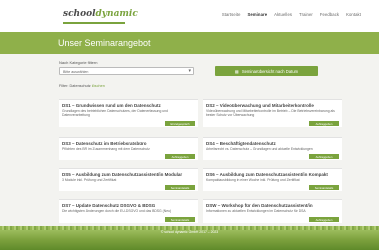  I want to click on logo-underline, so click(94, 23).